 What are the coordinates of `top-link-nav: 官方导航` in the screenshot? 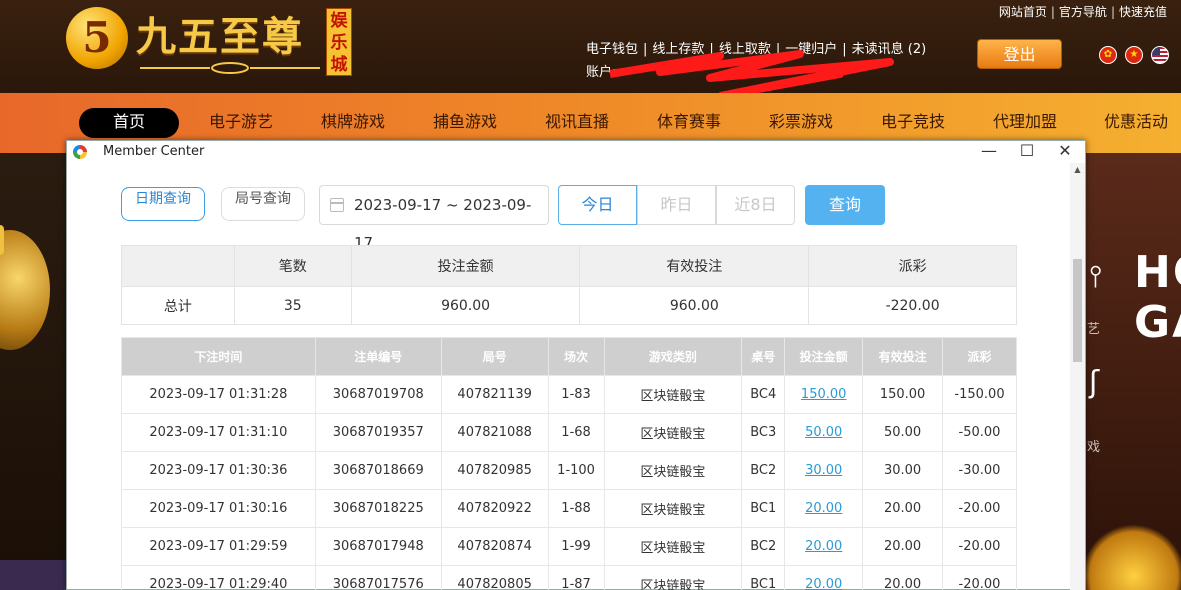 It's located at (1083, 12).